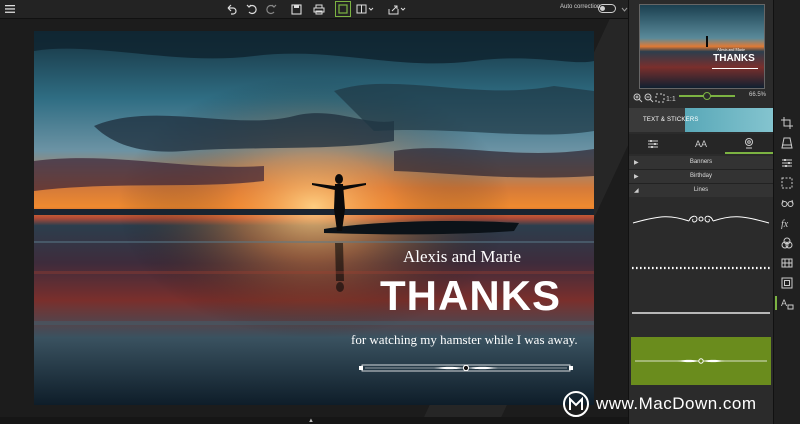 The height and width of the screenshot is (424, 800). I want to click on tab-stickers, so click(749, 144).